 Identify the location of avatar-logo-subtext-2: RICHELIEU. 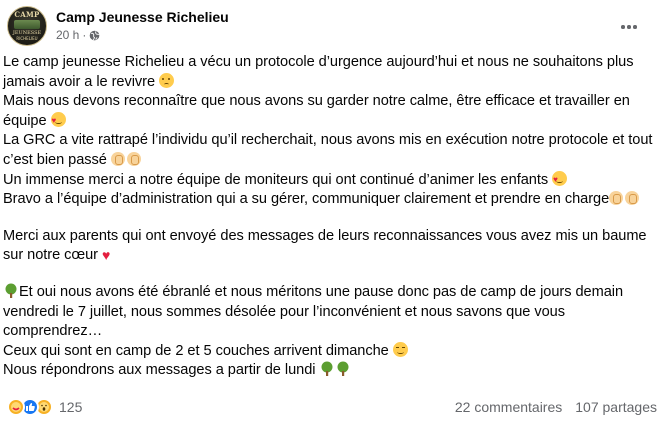
(27, 38).